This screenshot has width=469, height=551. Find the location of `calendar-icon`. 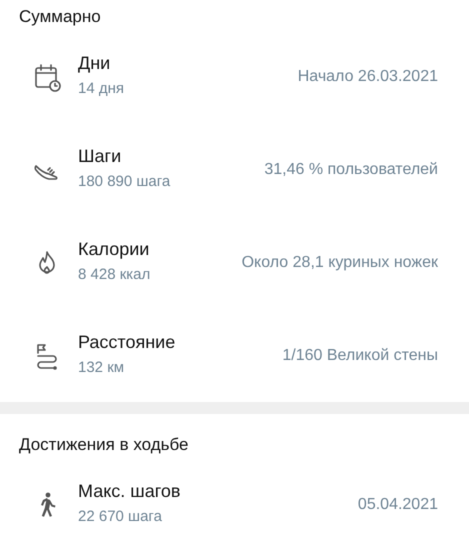

calendar-icon is located at coordinates (47, 77).